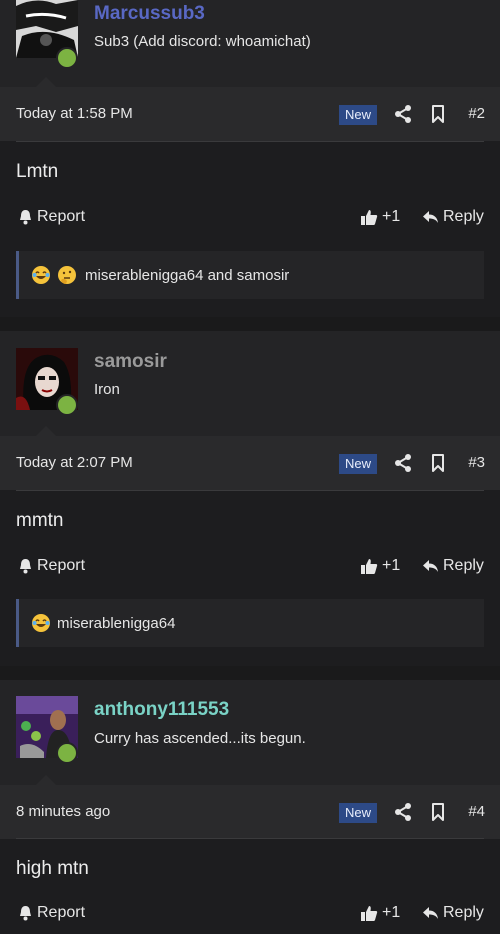 This screenshot has height=934, width=500. Describe the element at coordinates (476, 113) in the screenshot. I see `post-number: #2` at that location.